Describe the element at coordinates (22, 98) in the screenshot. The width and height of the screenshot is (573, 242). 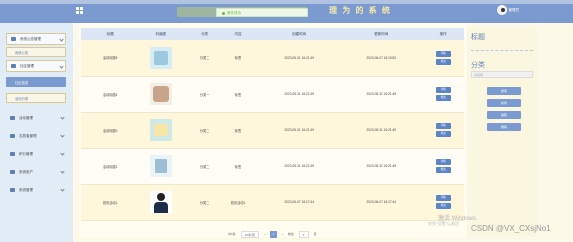
I see `sidebar-item-label: 活动分类` at that location.